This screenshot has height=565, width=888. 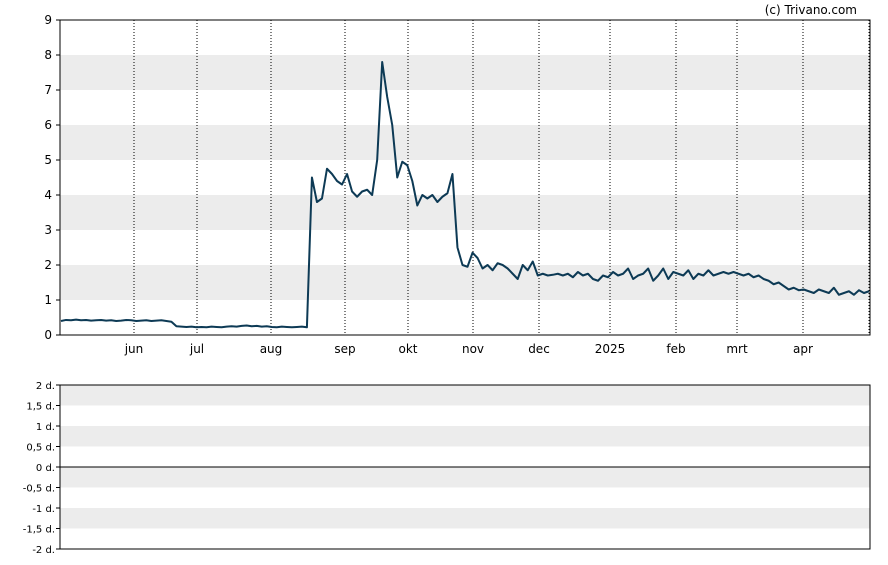 I want to click on x-tick-label: dec, so click(x=539, y=349).